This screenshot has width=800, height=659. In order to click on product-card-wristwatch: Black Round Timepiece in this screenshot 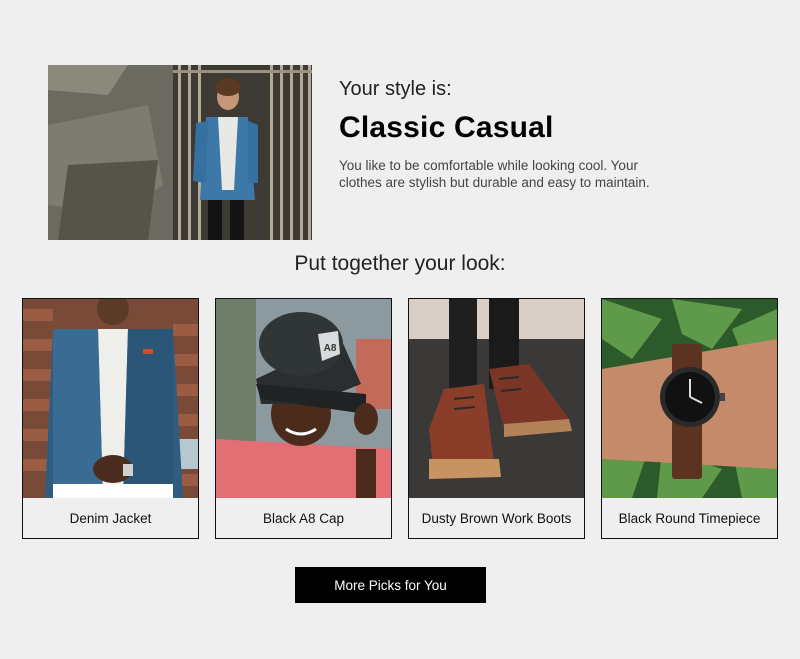, I will do `click(689, 418)`.